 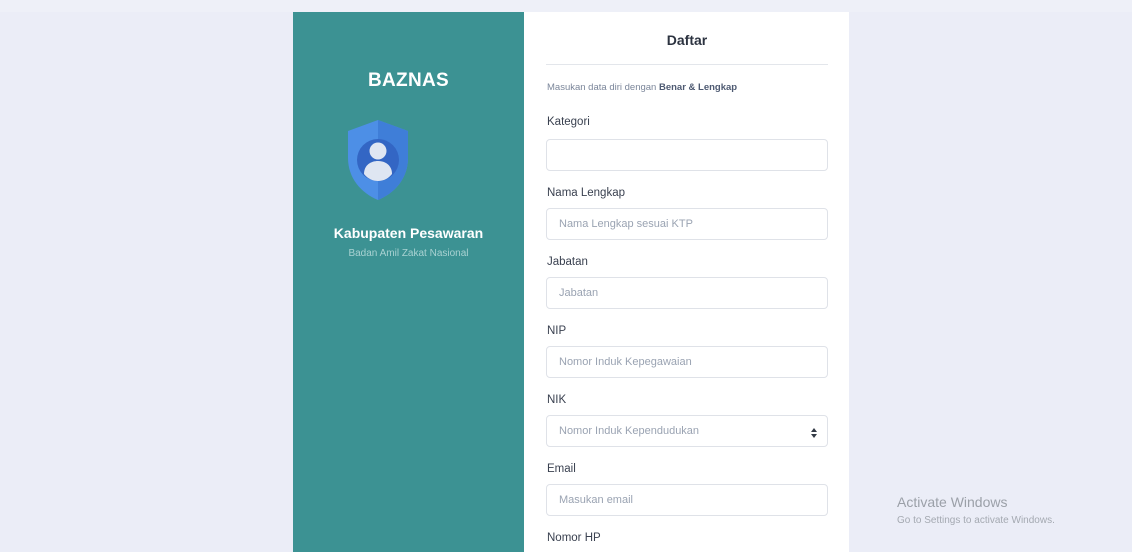 I want to click on kategori-label: Kategori, so click(x=568, y=122).